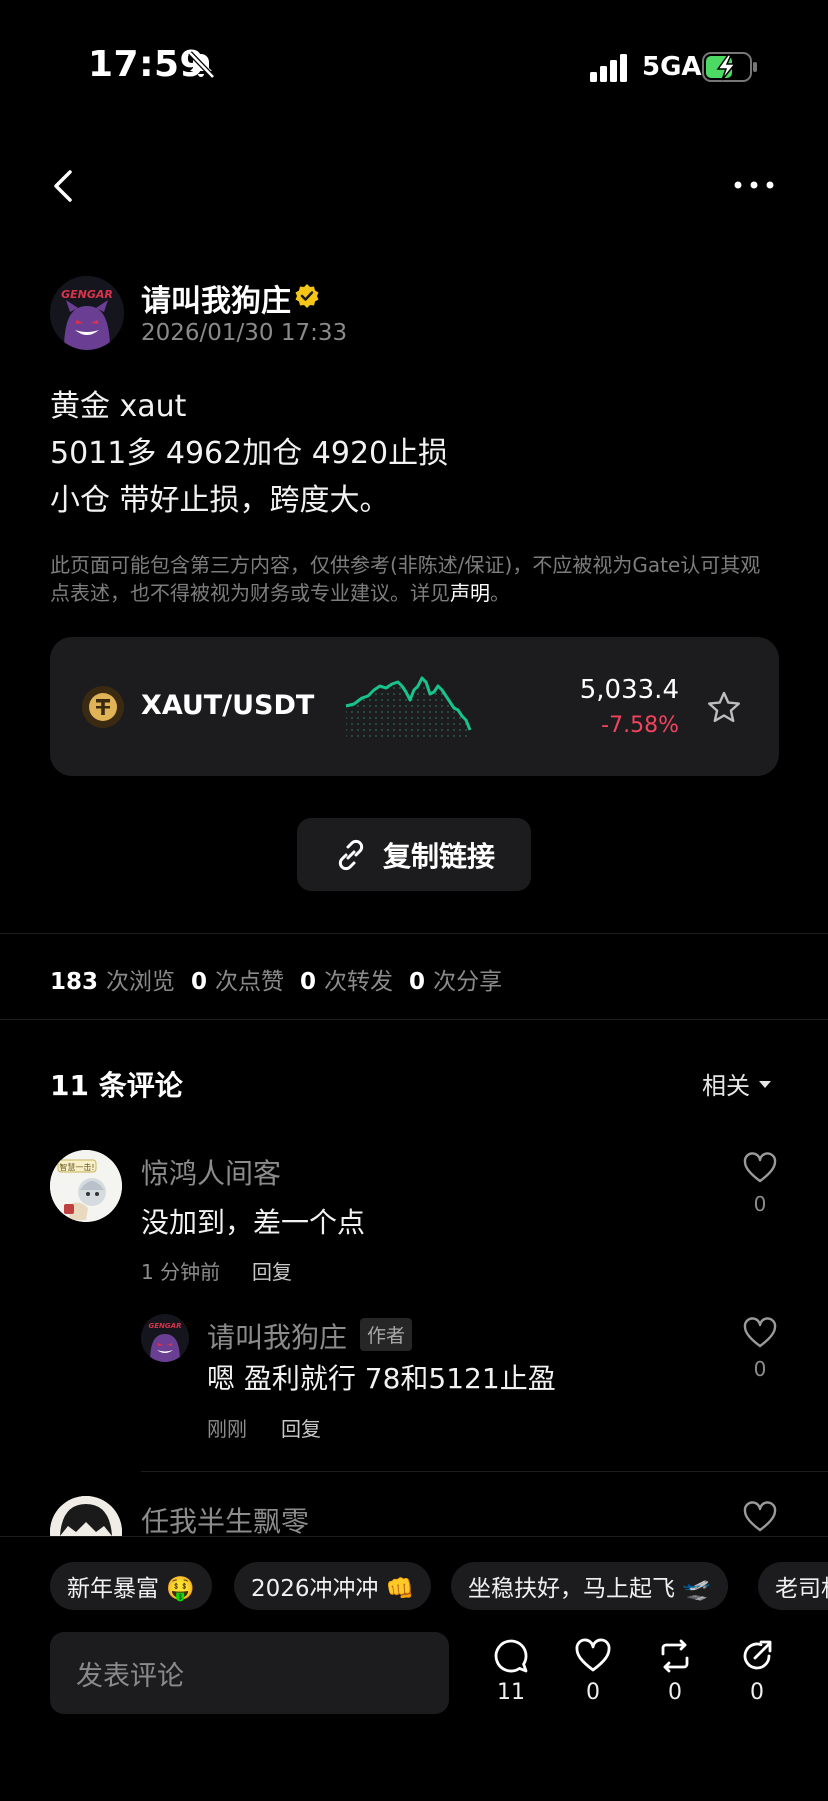 Image resolution: width=828 pixels, height=1801 pixels. I want to click on commenter-name: 请叫我狗庄, so click(277, 1336).